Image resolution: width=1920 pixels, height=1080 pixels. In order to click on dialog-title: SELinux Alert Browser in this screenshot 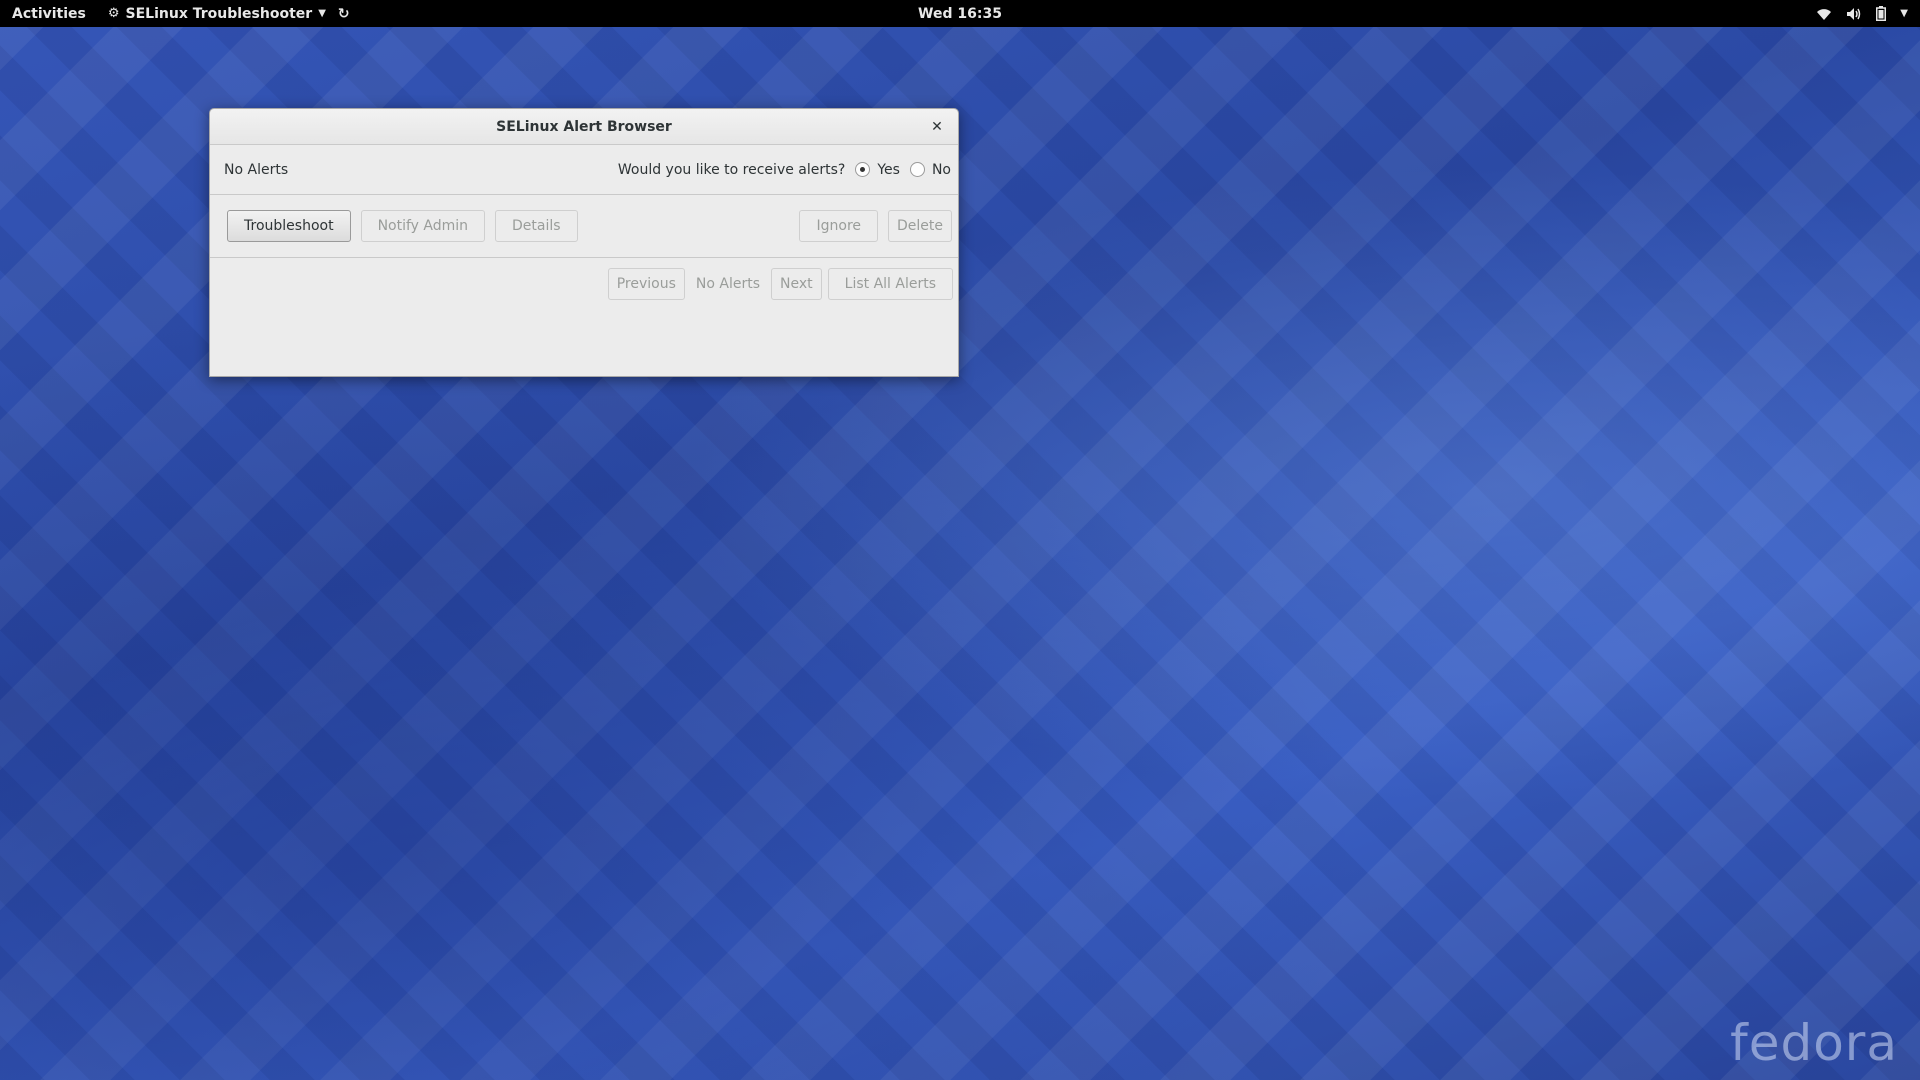, I will do `click(584, 126)`.